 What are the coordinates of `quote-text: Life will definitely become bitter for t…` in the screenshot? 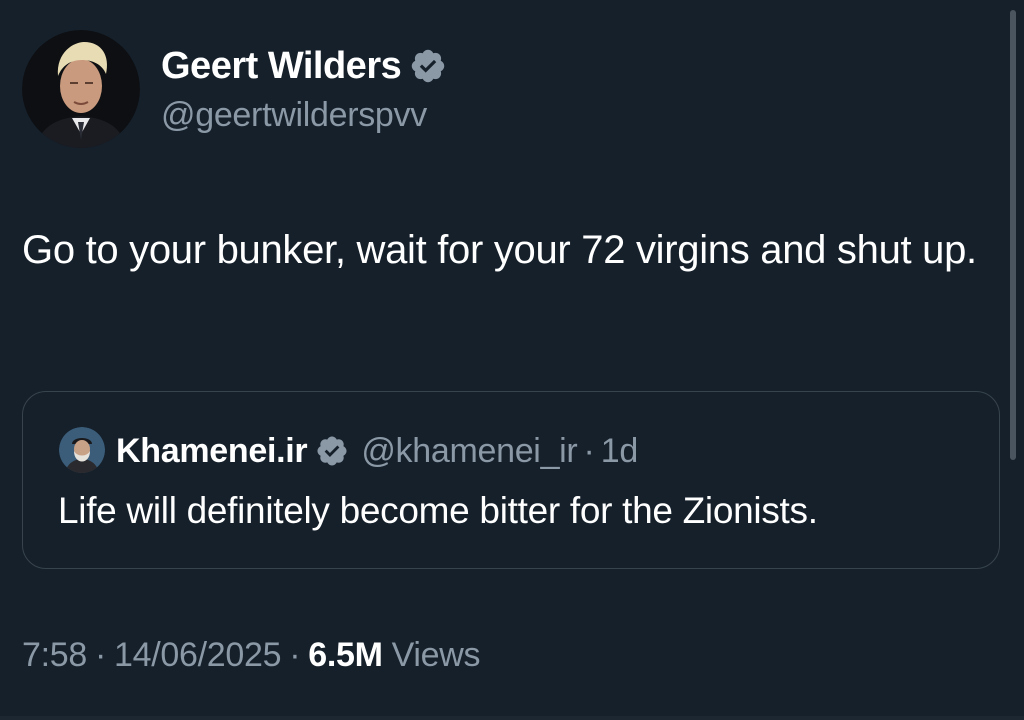 It's located at (438, 510).